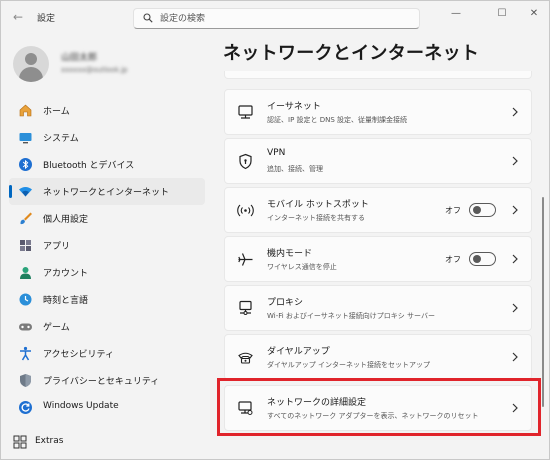 The height and width of the screenshot is (460, 550). Describe the element at coordinates (101, 382) in the screenshot. I see `sidebar-item-label: プライバシーとセキュリティ` at that location.